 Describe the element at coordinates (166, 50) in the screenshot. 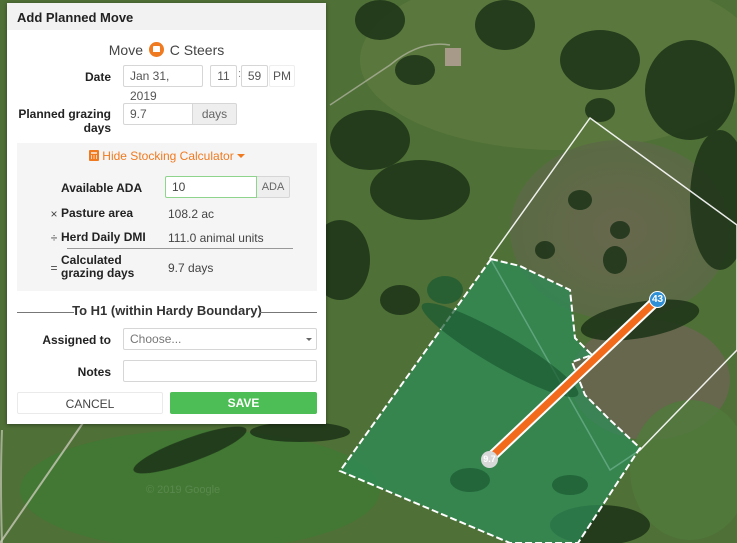

I see `move-heading: Move C Steers` at that location.